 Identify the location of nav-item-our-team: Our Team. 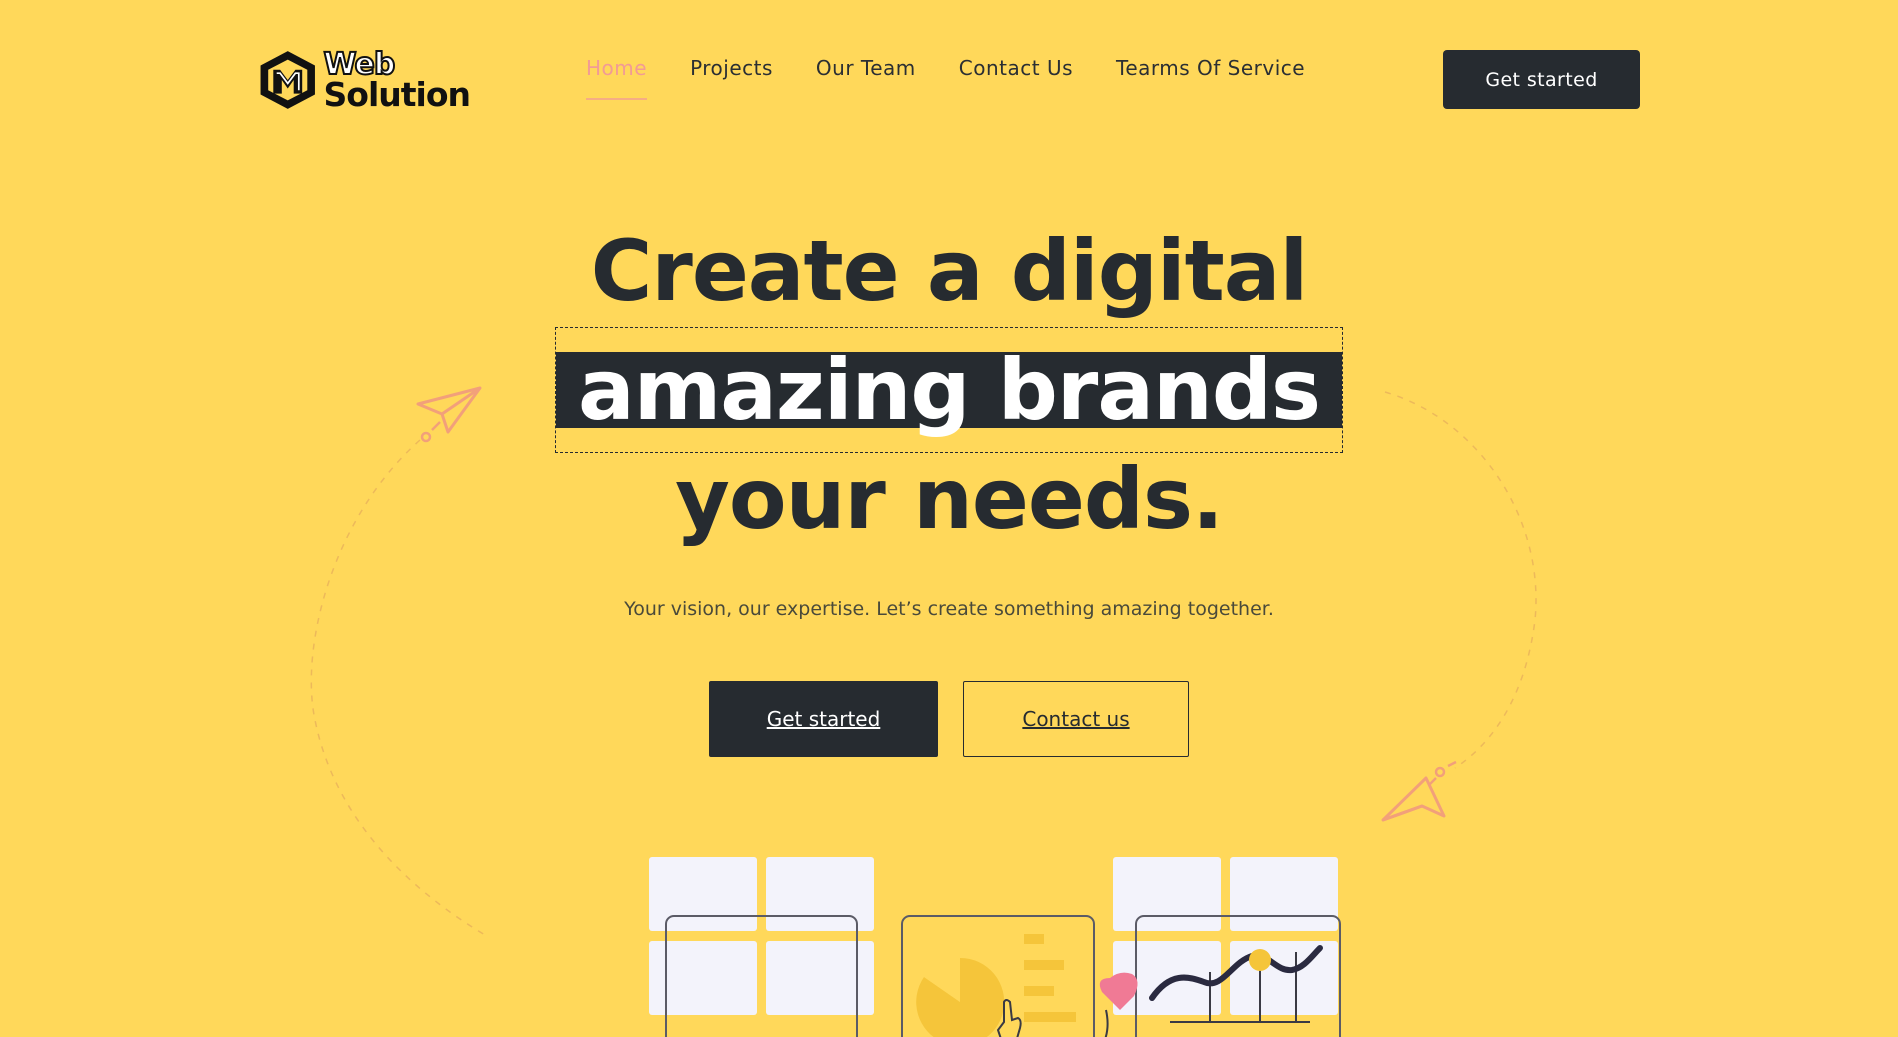
(866, 78).